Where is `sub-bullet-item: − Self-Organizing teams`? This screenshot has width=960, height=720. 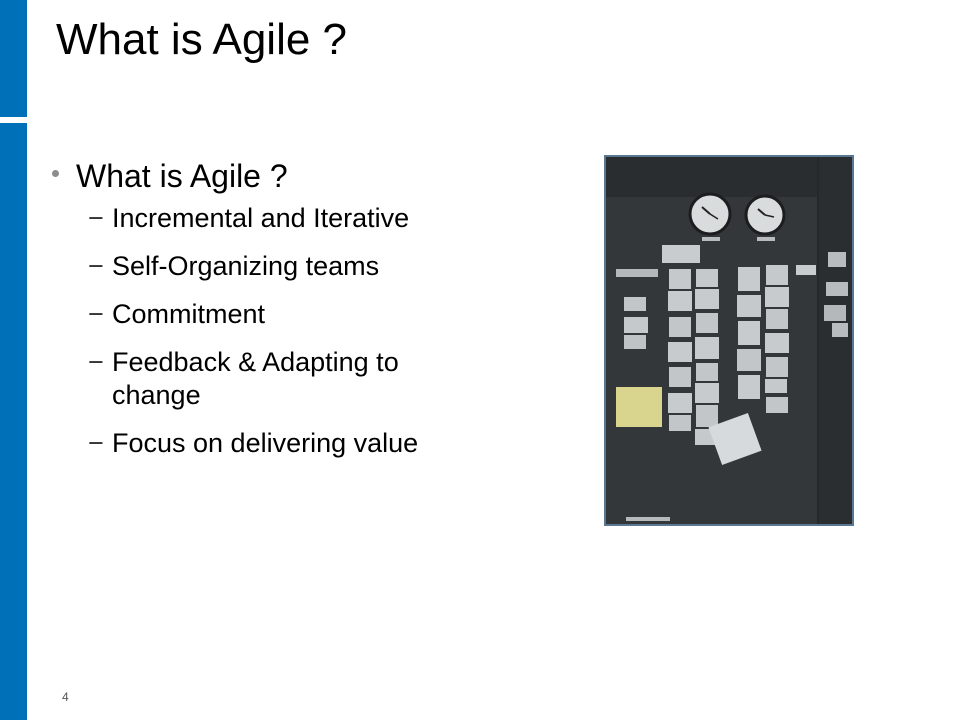 sub-bullet-item: − Self-Organizing teams is located at coordinates (272, 266).